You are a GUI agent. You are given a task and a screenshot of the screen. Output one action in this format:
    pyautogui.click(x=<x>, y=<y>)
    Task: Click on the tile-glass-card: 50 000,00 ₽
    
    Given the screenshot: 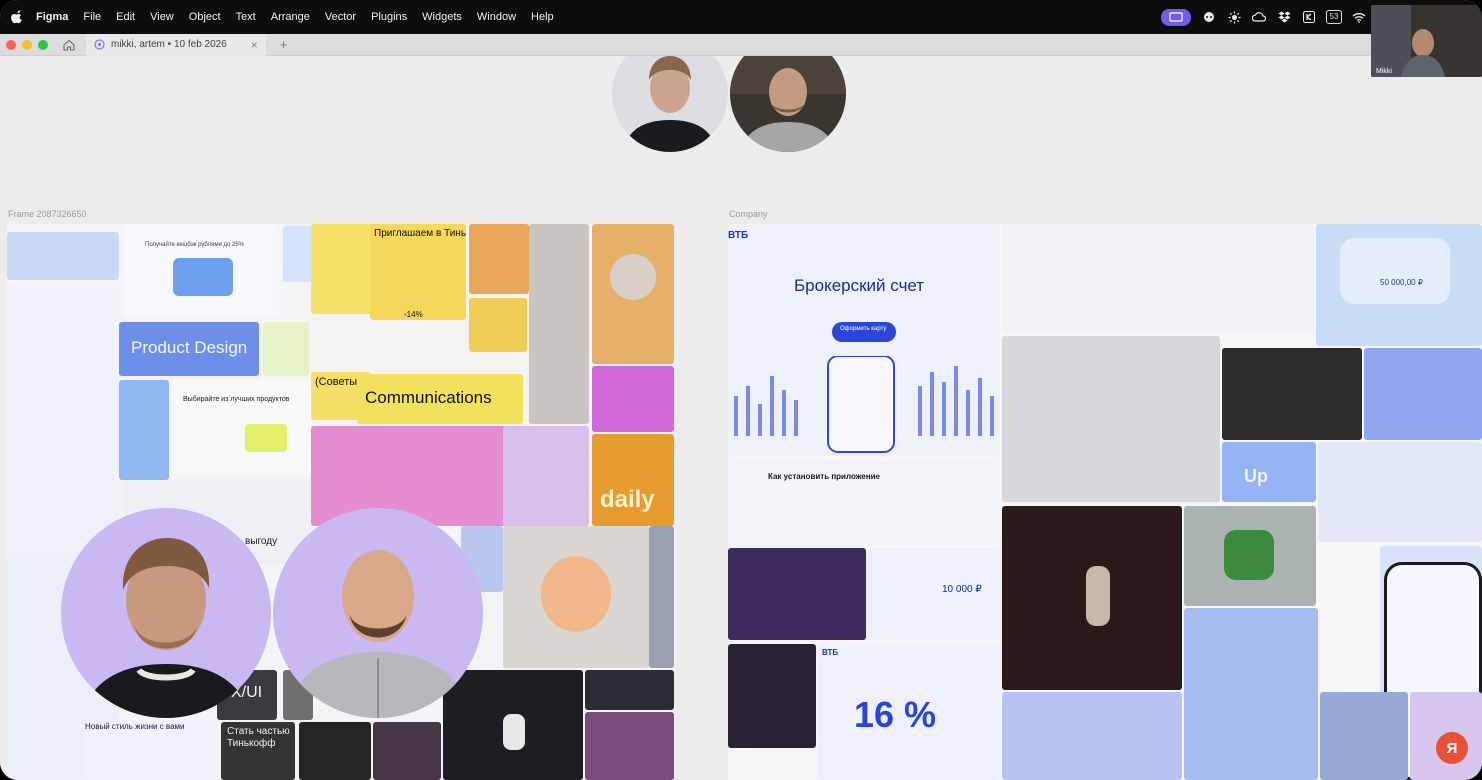 What is the action you would take?
    pyautogui.click(x=1399, y=285)
    